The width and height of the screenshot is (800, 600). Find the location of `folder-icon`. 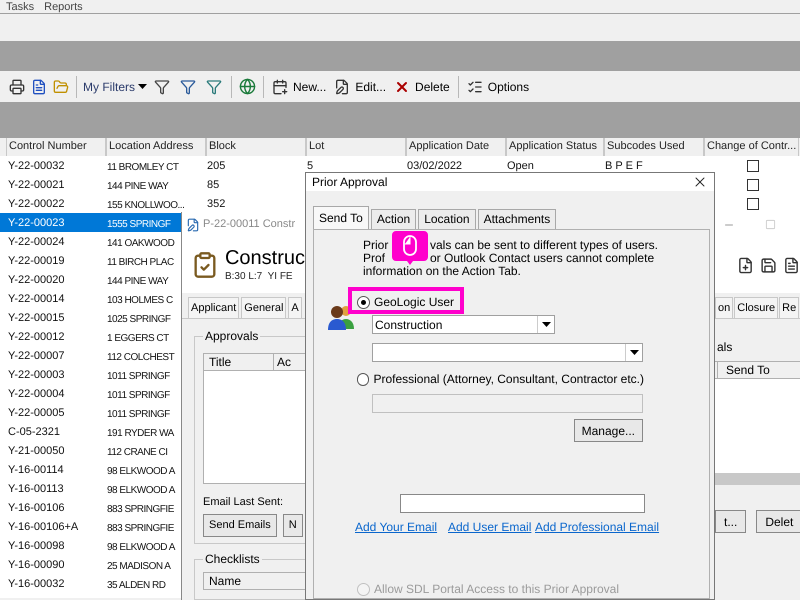

folder-icon is located at coordinates (61, 86).